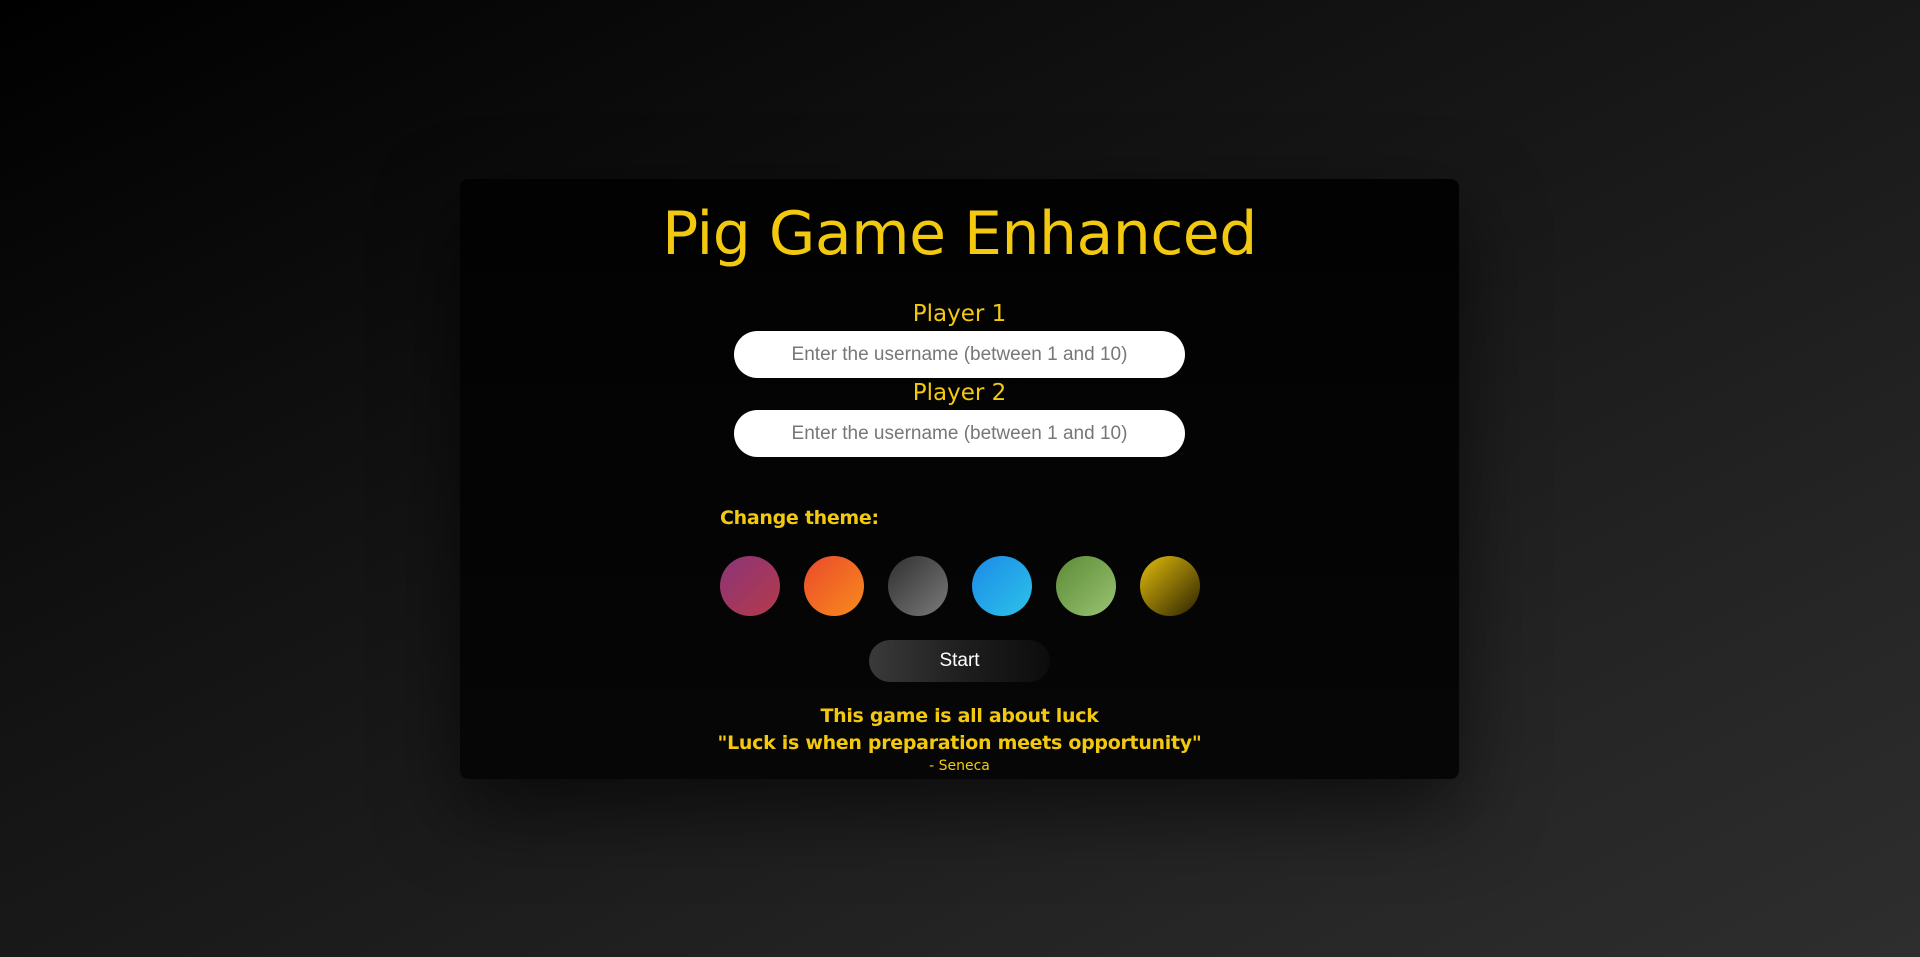 Image resolution: width=1920 pixels, height=957 pixels. Describe the element at coordinates (918, 586) in the screenshot. I see `theme-swatch-gray` at that location.